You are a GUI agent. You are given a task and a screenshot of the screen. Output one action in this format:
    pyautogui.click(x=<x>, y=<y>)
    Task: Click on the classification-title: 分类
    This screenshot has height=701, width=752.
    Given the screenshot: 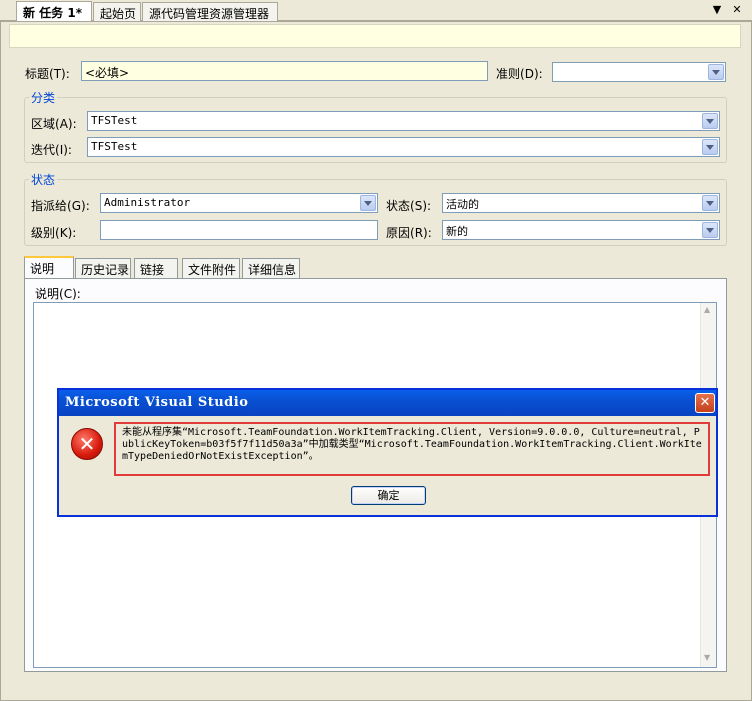 What is the action you would take?
    pyautogui.click(x=43, y=97)
    